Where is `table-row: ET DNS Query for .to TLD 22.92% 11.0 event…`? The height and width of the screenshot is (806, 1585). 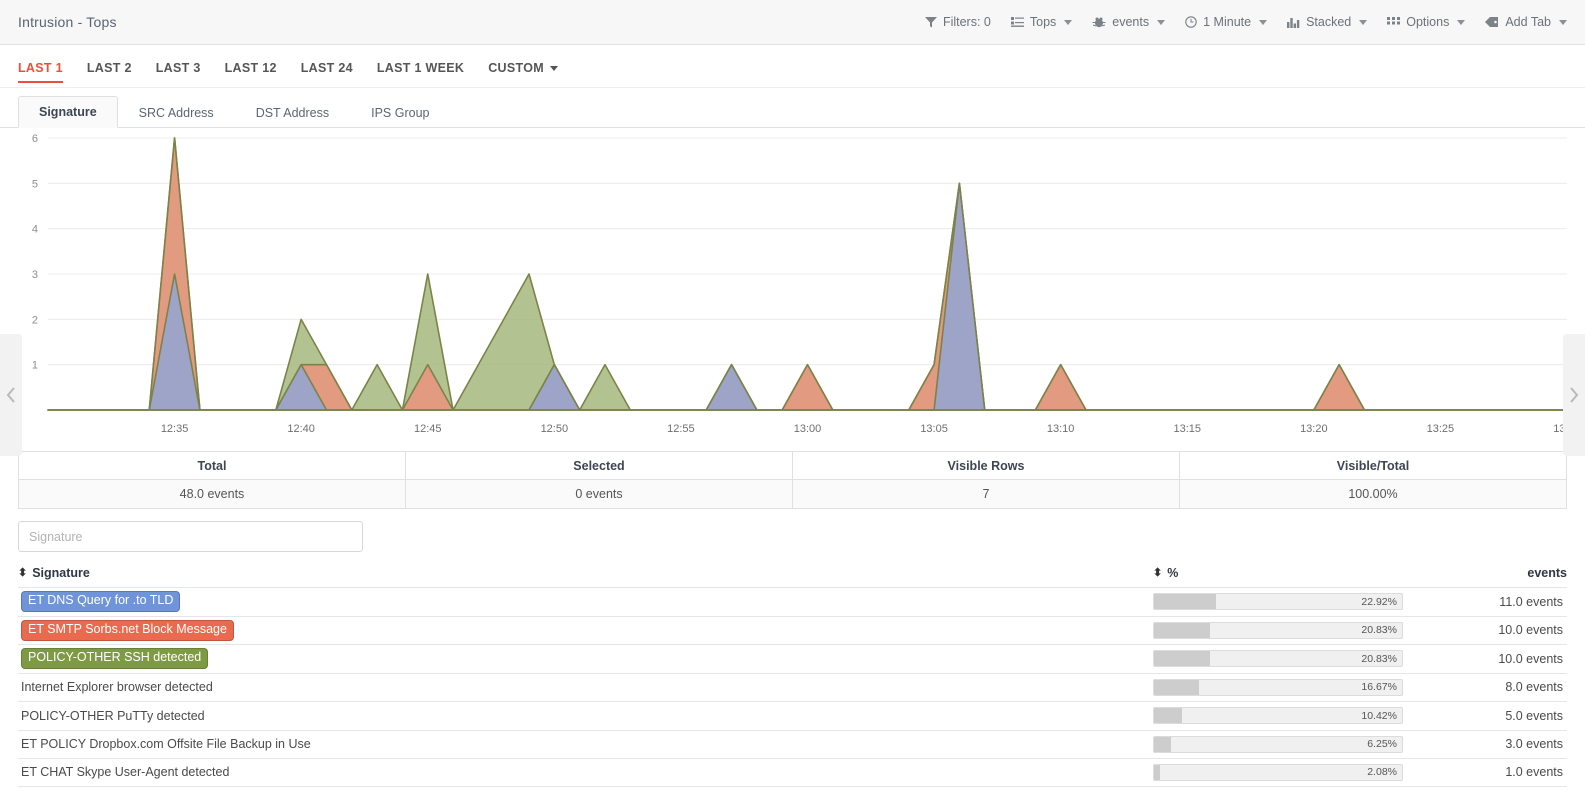
table-row: ET DNS Query for .to TLD 22.92% 11.0 event… is located at coordinates (792, 601).